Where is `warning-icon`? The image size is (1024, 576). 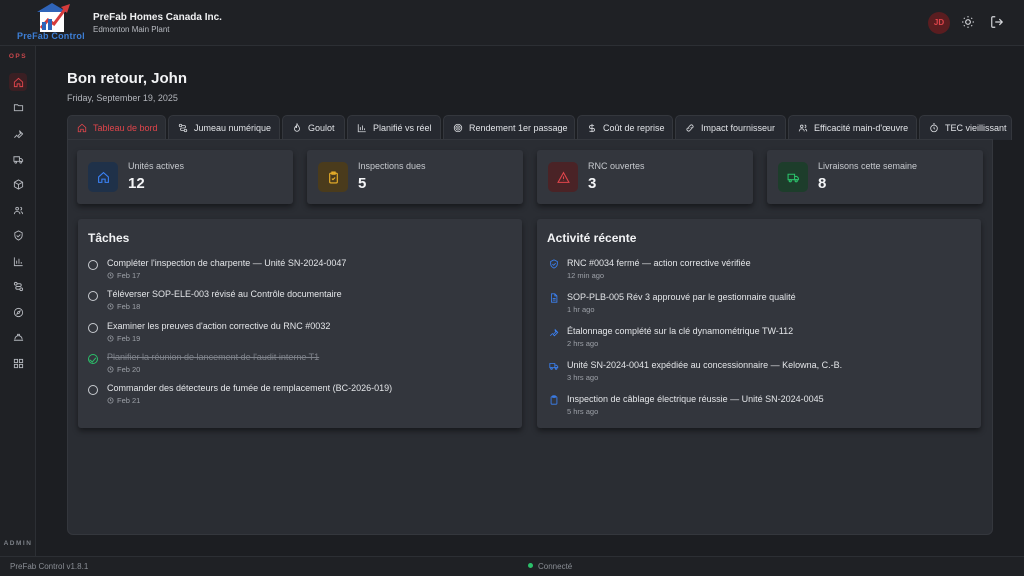 warning-icon is located at coordinates (563, 177).